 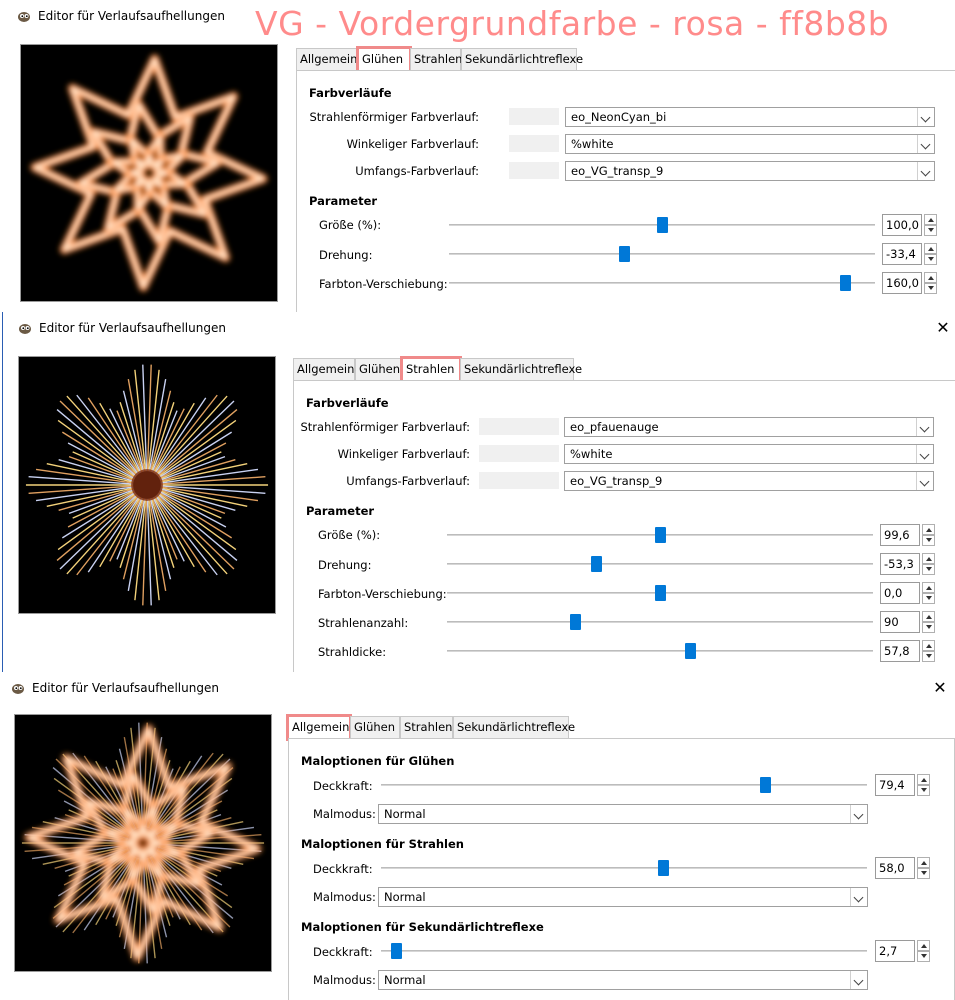 What do you see at coordinates (623, 814) in the screenshot?
I see `glow-paint-mode-select: Normal` at bounding box center [623, 814].